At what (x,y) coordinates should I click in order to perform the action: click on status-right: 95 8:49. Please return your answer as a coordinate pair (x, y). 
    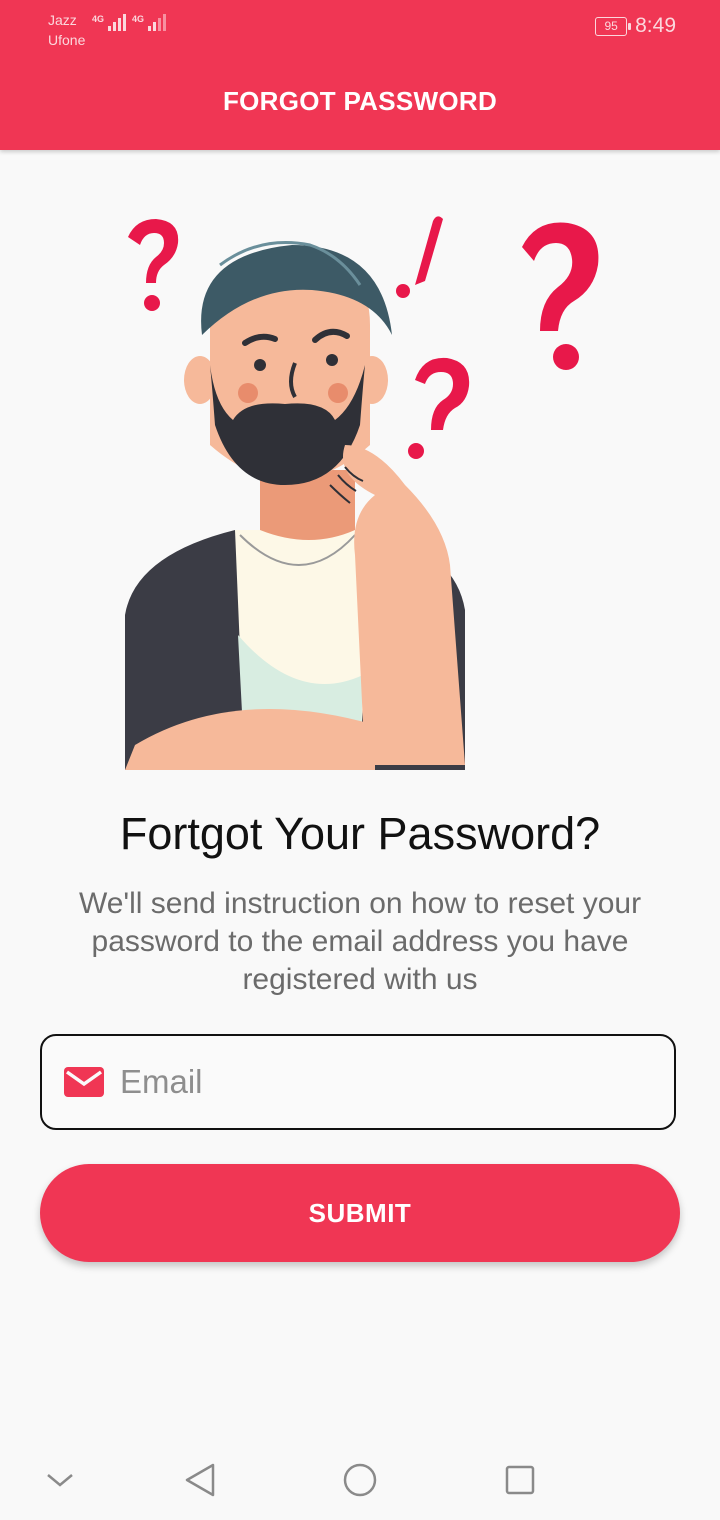
    Looking at the image, I should click on (635, 26).